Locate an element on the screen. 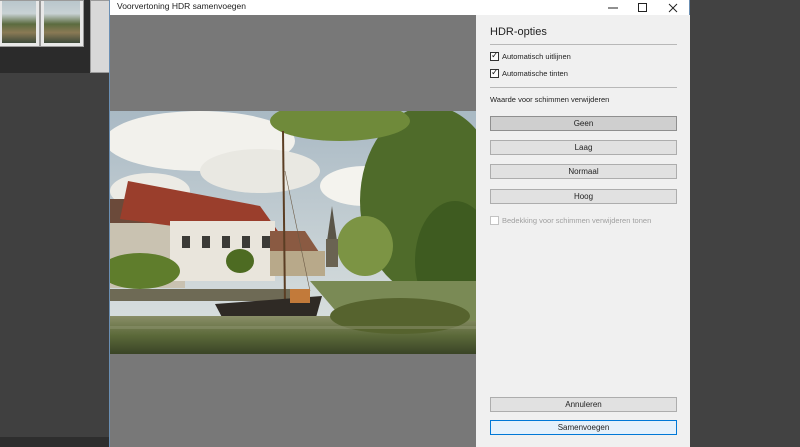  background-grid-panel is located at coordinates (55, 36).